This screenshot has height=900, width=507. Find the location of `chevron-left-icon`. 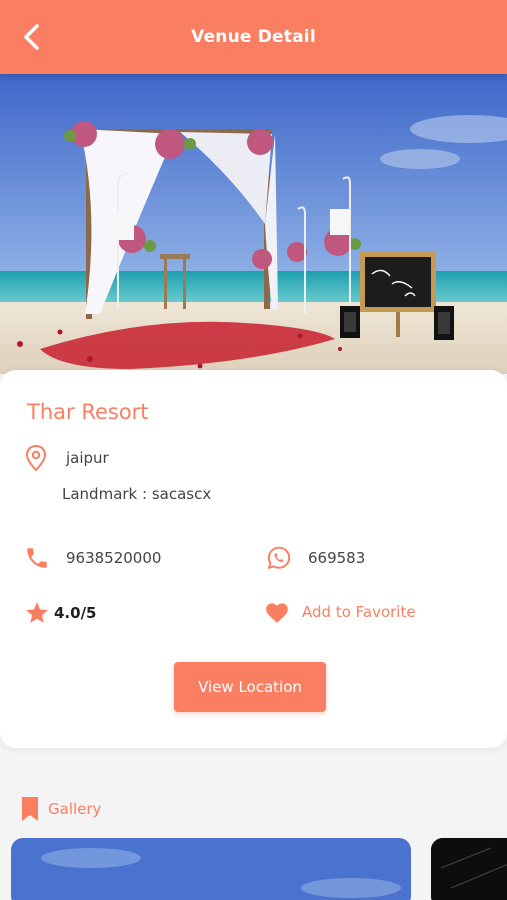

chevron-left-icon is located at coordinates (31, 37).